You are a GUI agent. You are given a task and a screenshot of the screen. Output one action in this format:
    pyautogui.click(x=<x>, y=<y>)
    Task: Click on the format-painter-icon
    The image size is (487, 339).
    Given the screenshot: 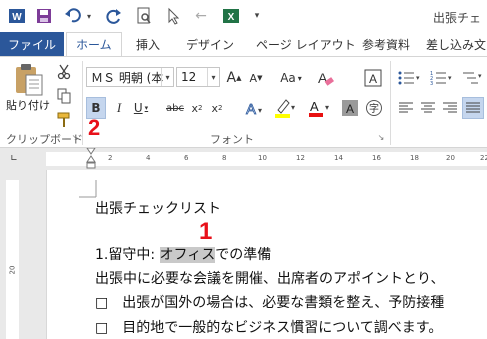 What is the action you would take?
    pyautogui.click(x=64, y=120)
    